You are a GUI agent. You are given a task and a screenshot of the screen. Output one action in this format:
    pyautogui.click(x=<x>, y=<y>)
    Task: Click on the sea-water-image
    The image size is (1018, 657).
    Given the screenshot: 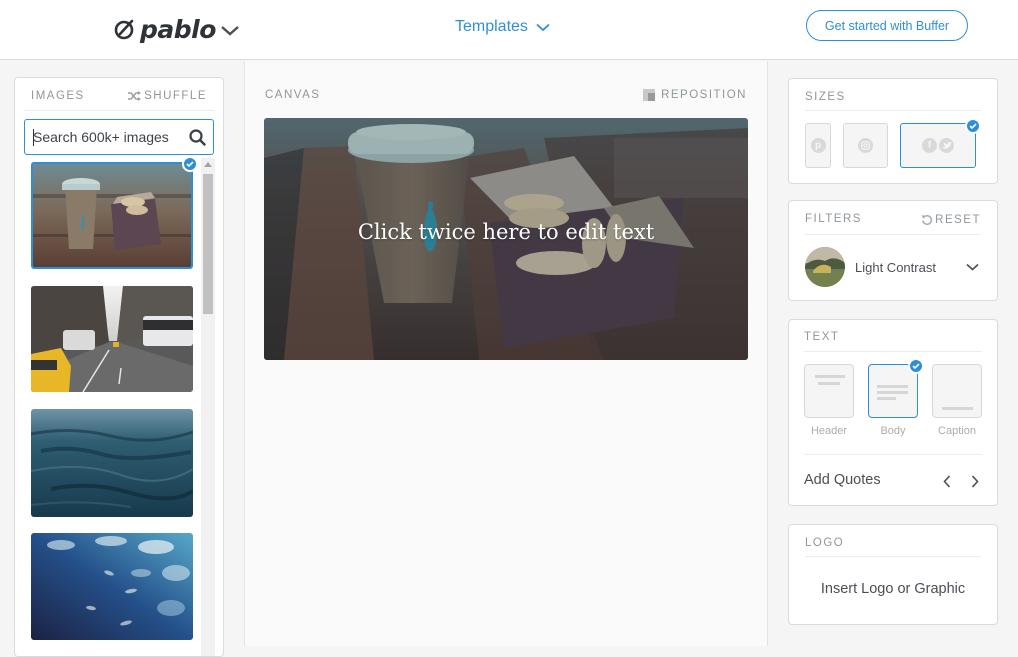 What is the action you would take?
    pyautogui.click(x=112, y=463)
    